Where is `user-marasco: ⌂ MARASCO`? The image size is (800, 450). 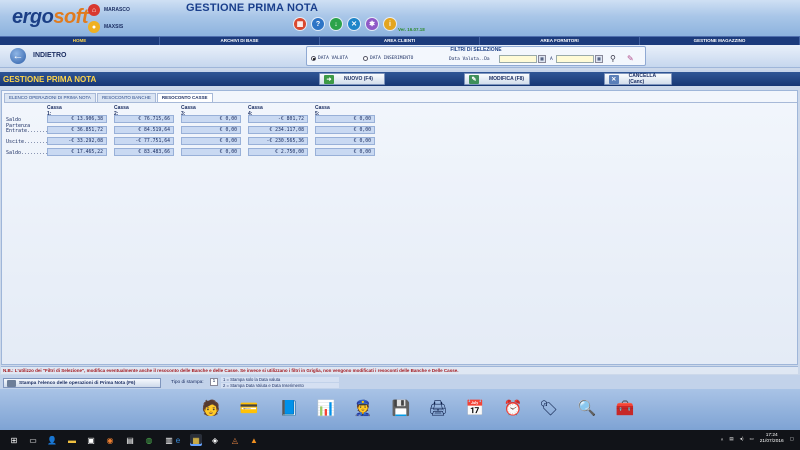 user-marasco: ⌂ MARASCO is located at coordinates (109, 10).